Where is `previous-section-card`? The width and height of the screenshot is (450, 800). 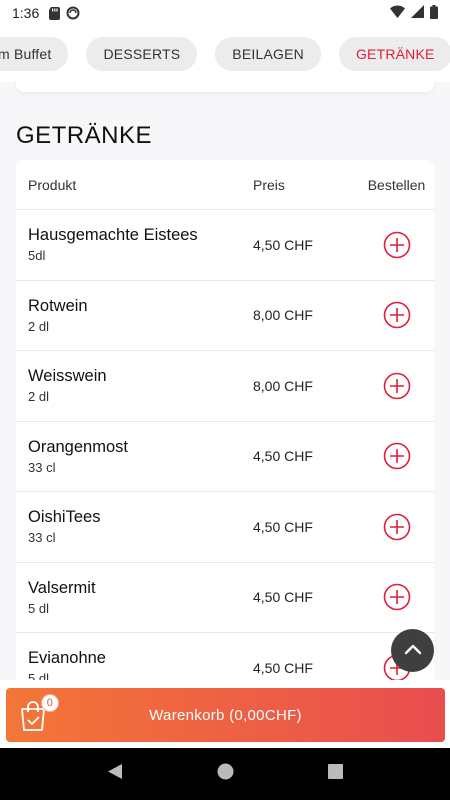 previous-section-card is located at coordinates (225, 87).